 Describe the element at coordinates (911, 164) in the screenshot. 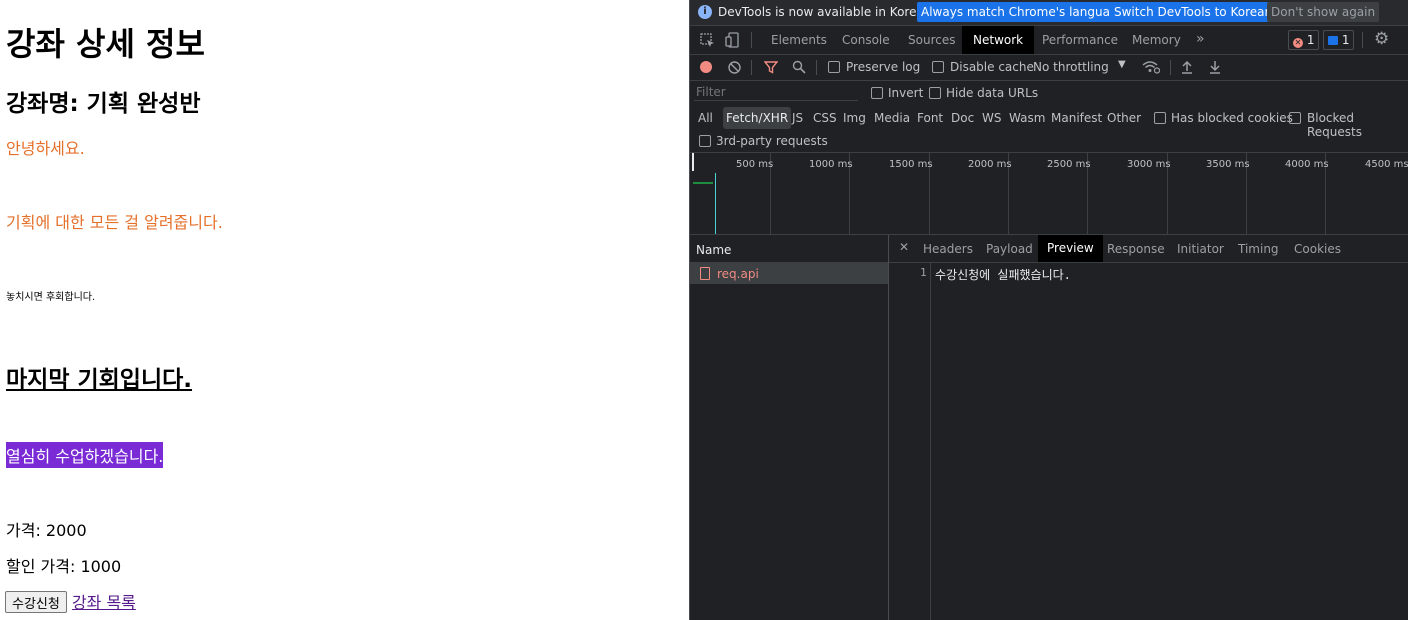

I see `timeline-tick: 1500 ms` at that location.